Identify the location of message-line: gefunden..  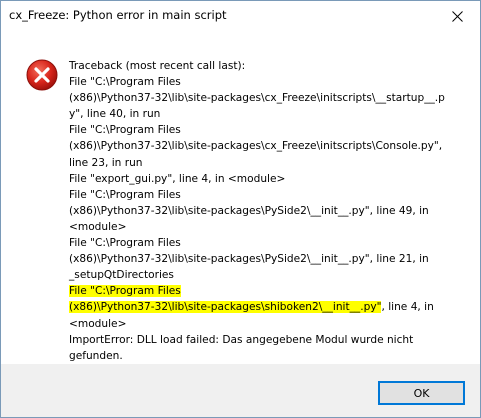
(271, 356).